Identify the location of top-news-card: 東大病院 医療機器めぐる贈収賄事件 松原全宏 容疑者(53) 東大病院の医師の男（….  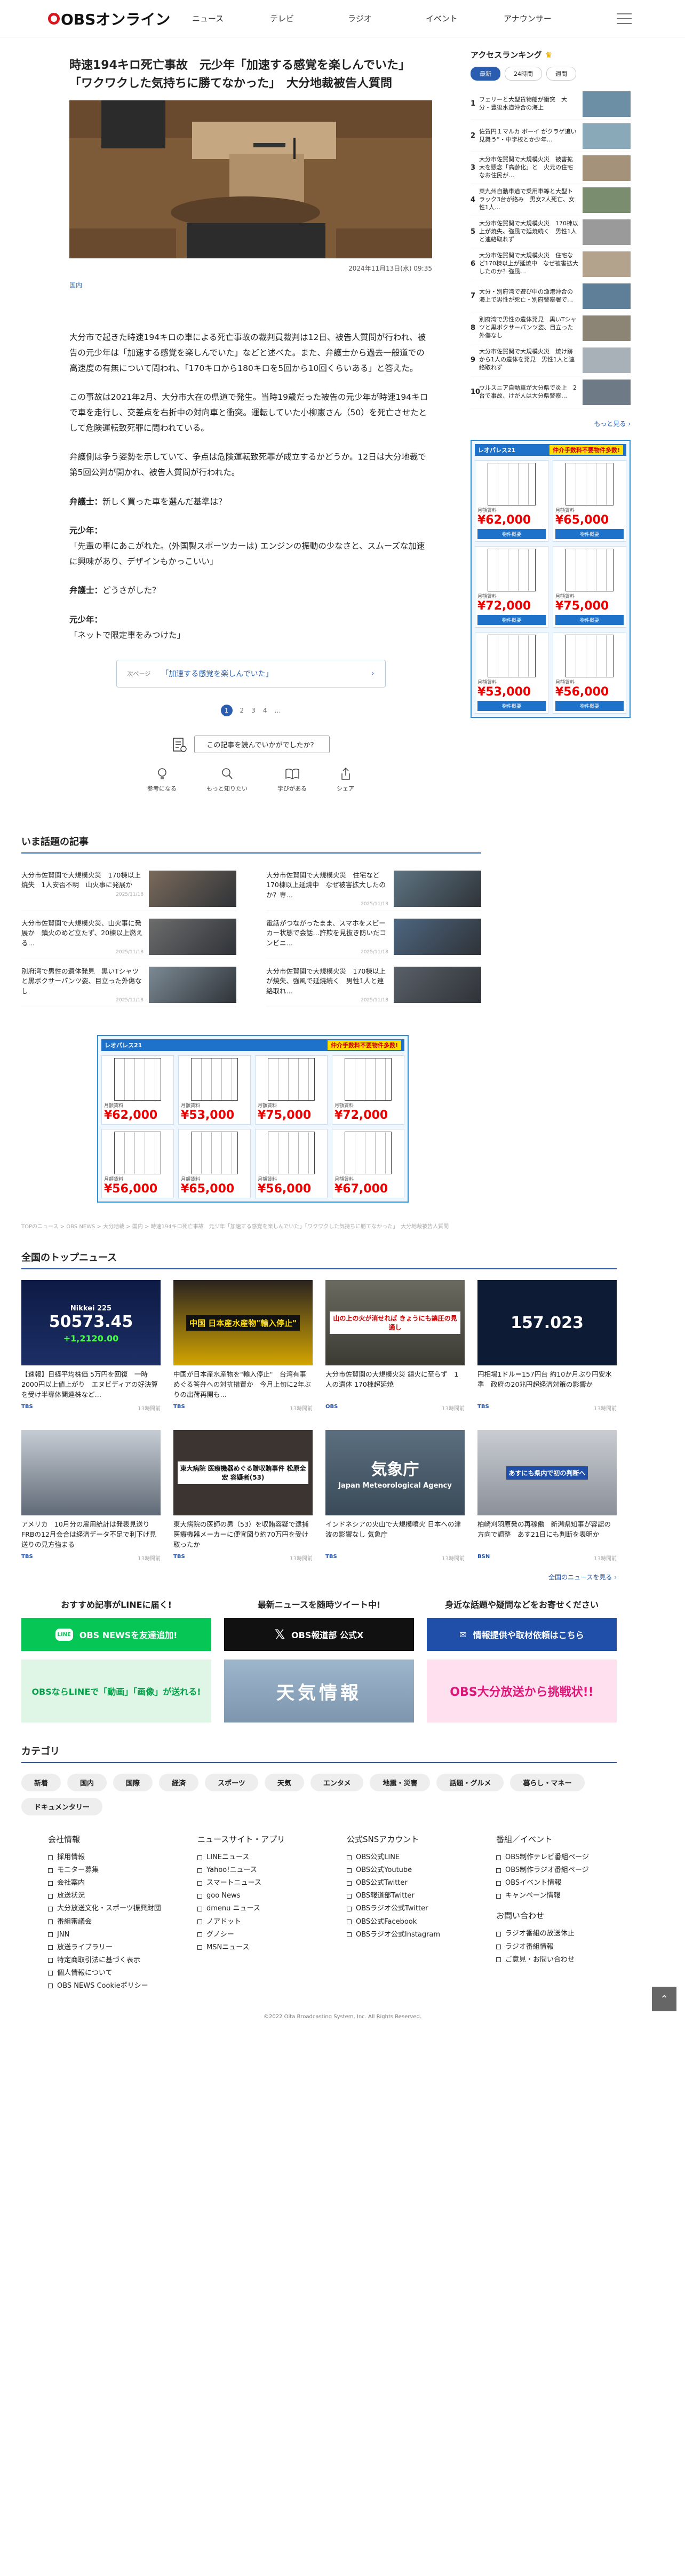
(243, 1496).